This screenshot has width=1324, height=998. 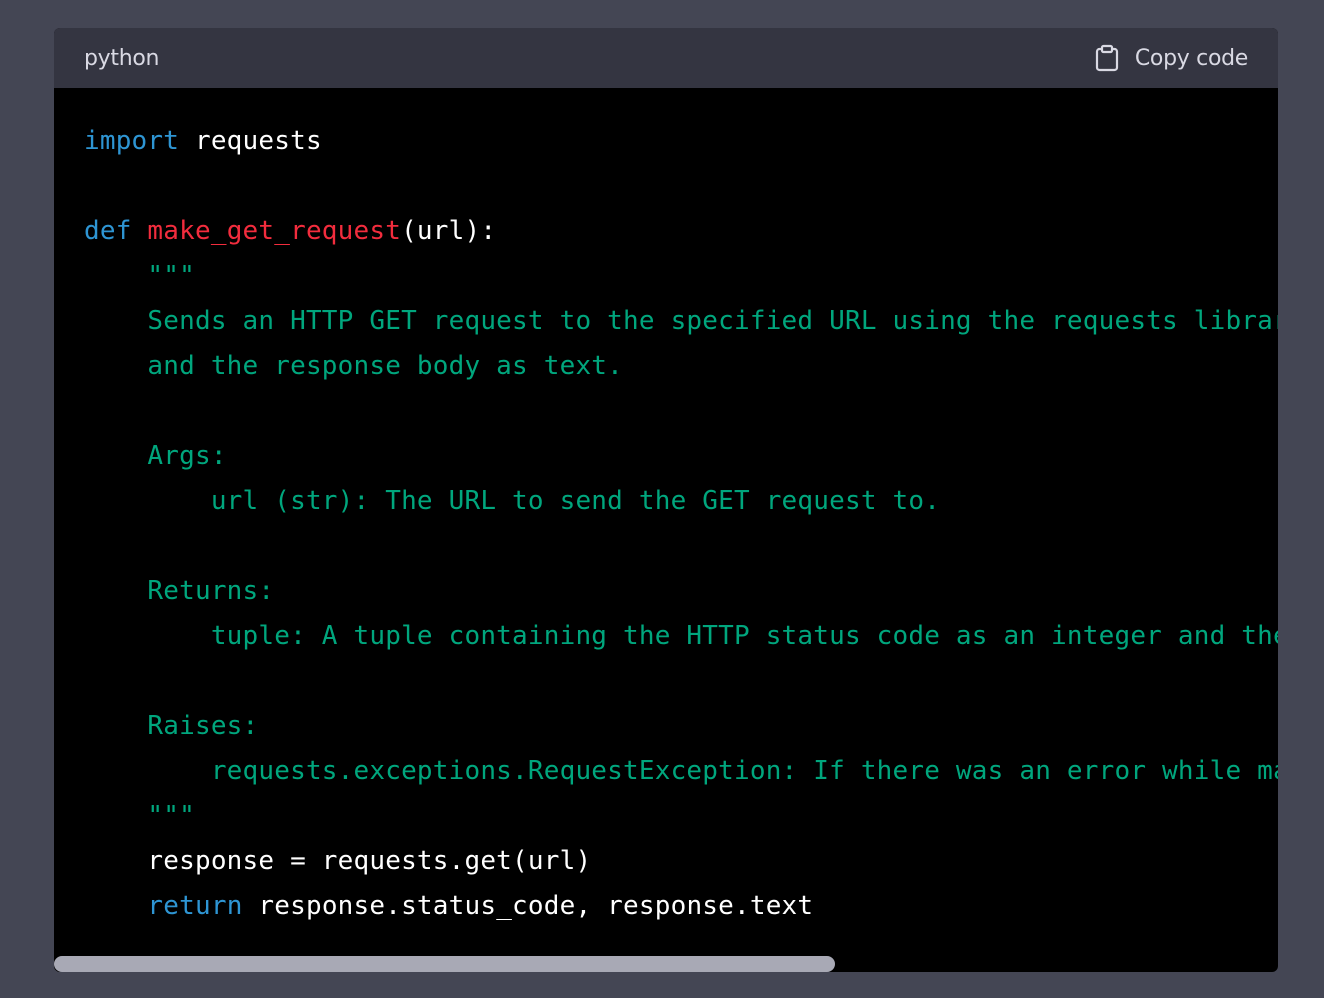 What do you see at coordinates (179, 591) in the screenshot?
I see `docstring-line: Returns:` at bounding box center [179, 591].